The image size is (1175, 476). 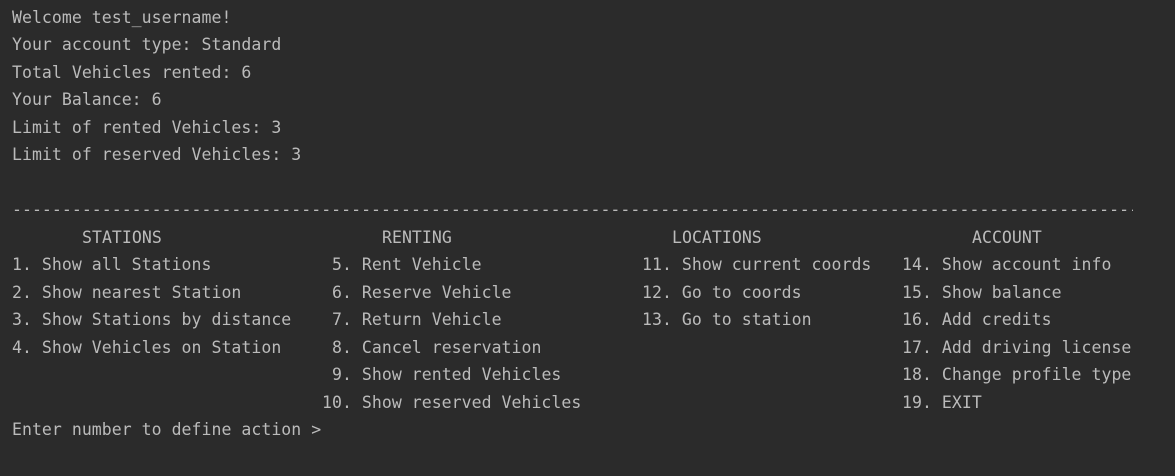 What do you see at coordinates (122, 17) in the screenshot?
I see `welcome-text: Welcome test_username!` at bounding box center [122, 17].